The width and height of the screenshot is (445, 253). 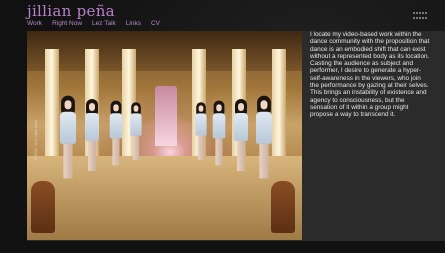 What do you see at coordinates (67, 23) in the screenshot?
I see `nav-item-right-now: Right Now` at bounding box center [67, 23].